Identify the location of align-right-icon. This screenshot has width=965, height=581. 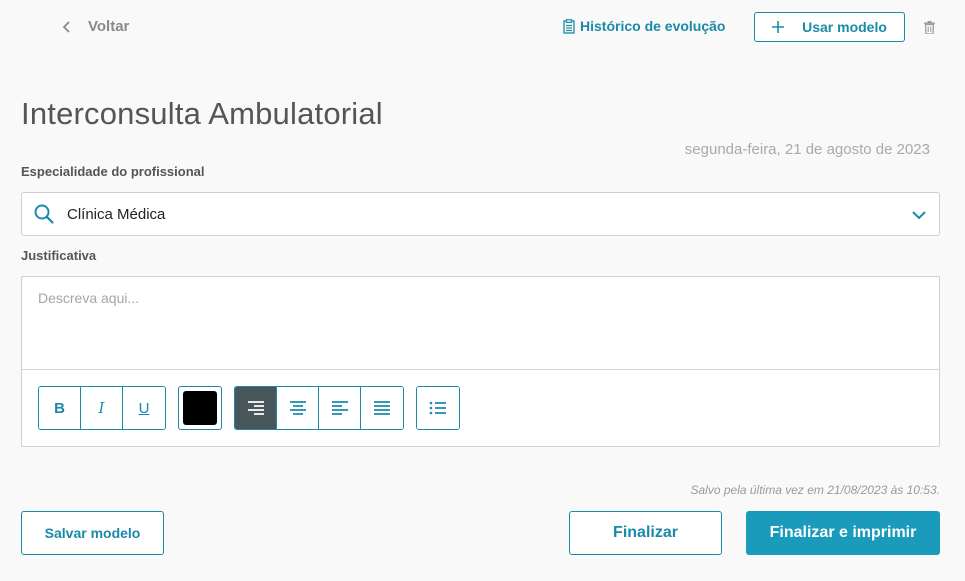
(255, 408).